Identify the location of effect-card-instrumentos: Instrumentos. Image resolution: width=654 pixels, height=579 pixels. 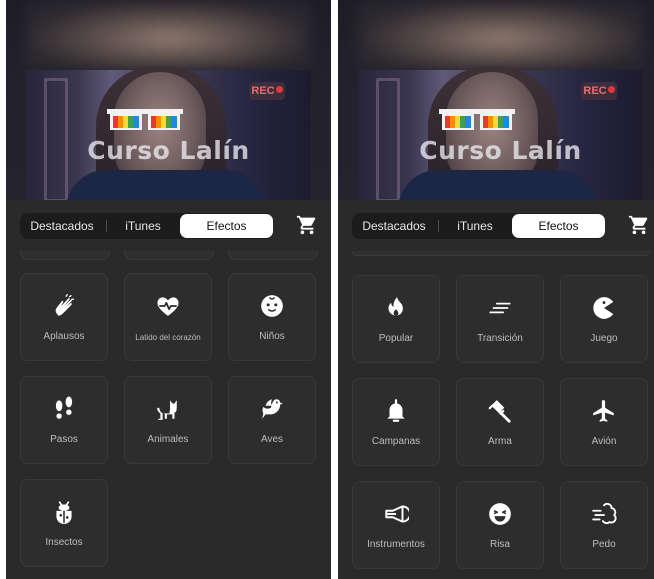
(396, 525).